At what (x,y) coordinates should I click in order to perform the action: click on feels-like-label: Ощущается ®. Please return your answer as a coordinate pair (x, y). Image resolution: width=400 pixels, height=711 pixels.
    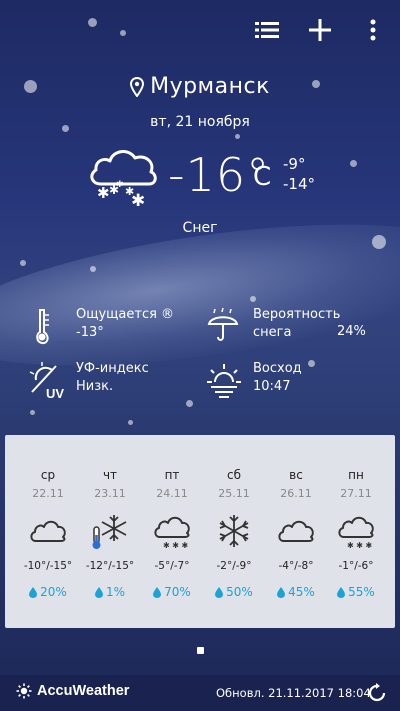
    Looking at the image, I should click on (125, 314).